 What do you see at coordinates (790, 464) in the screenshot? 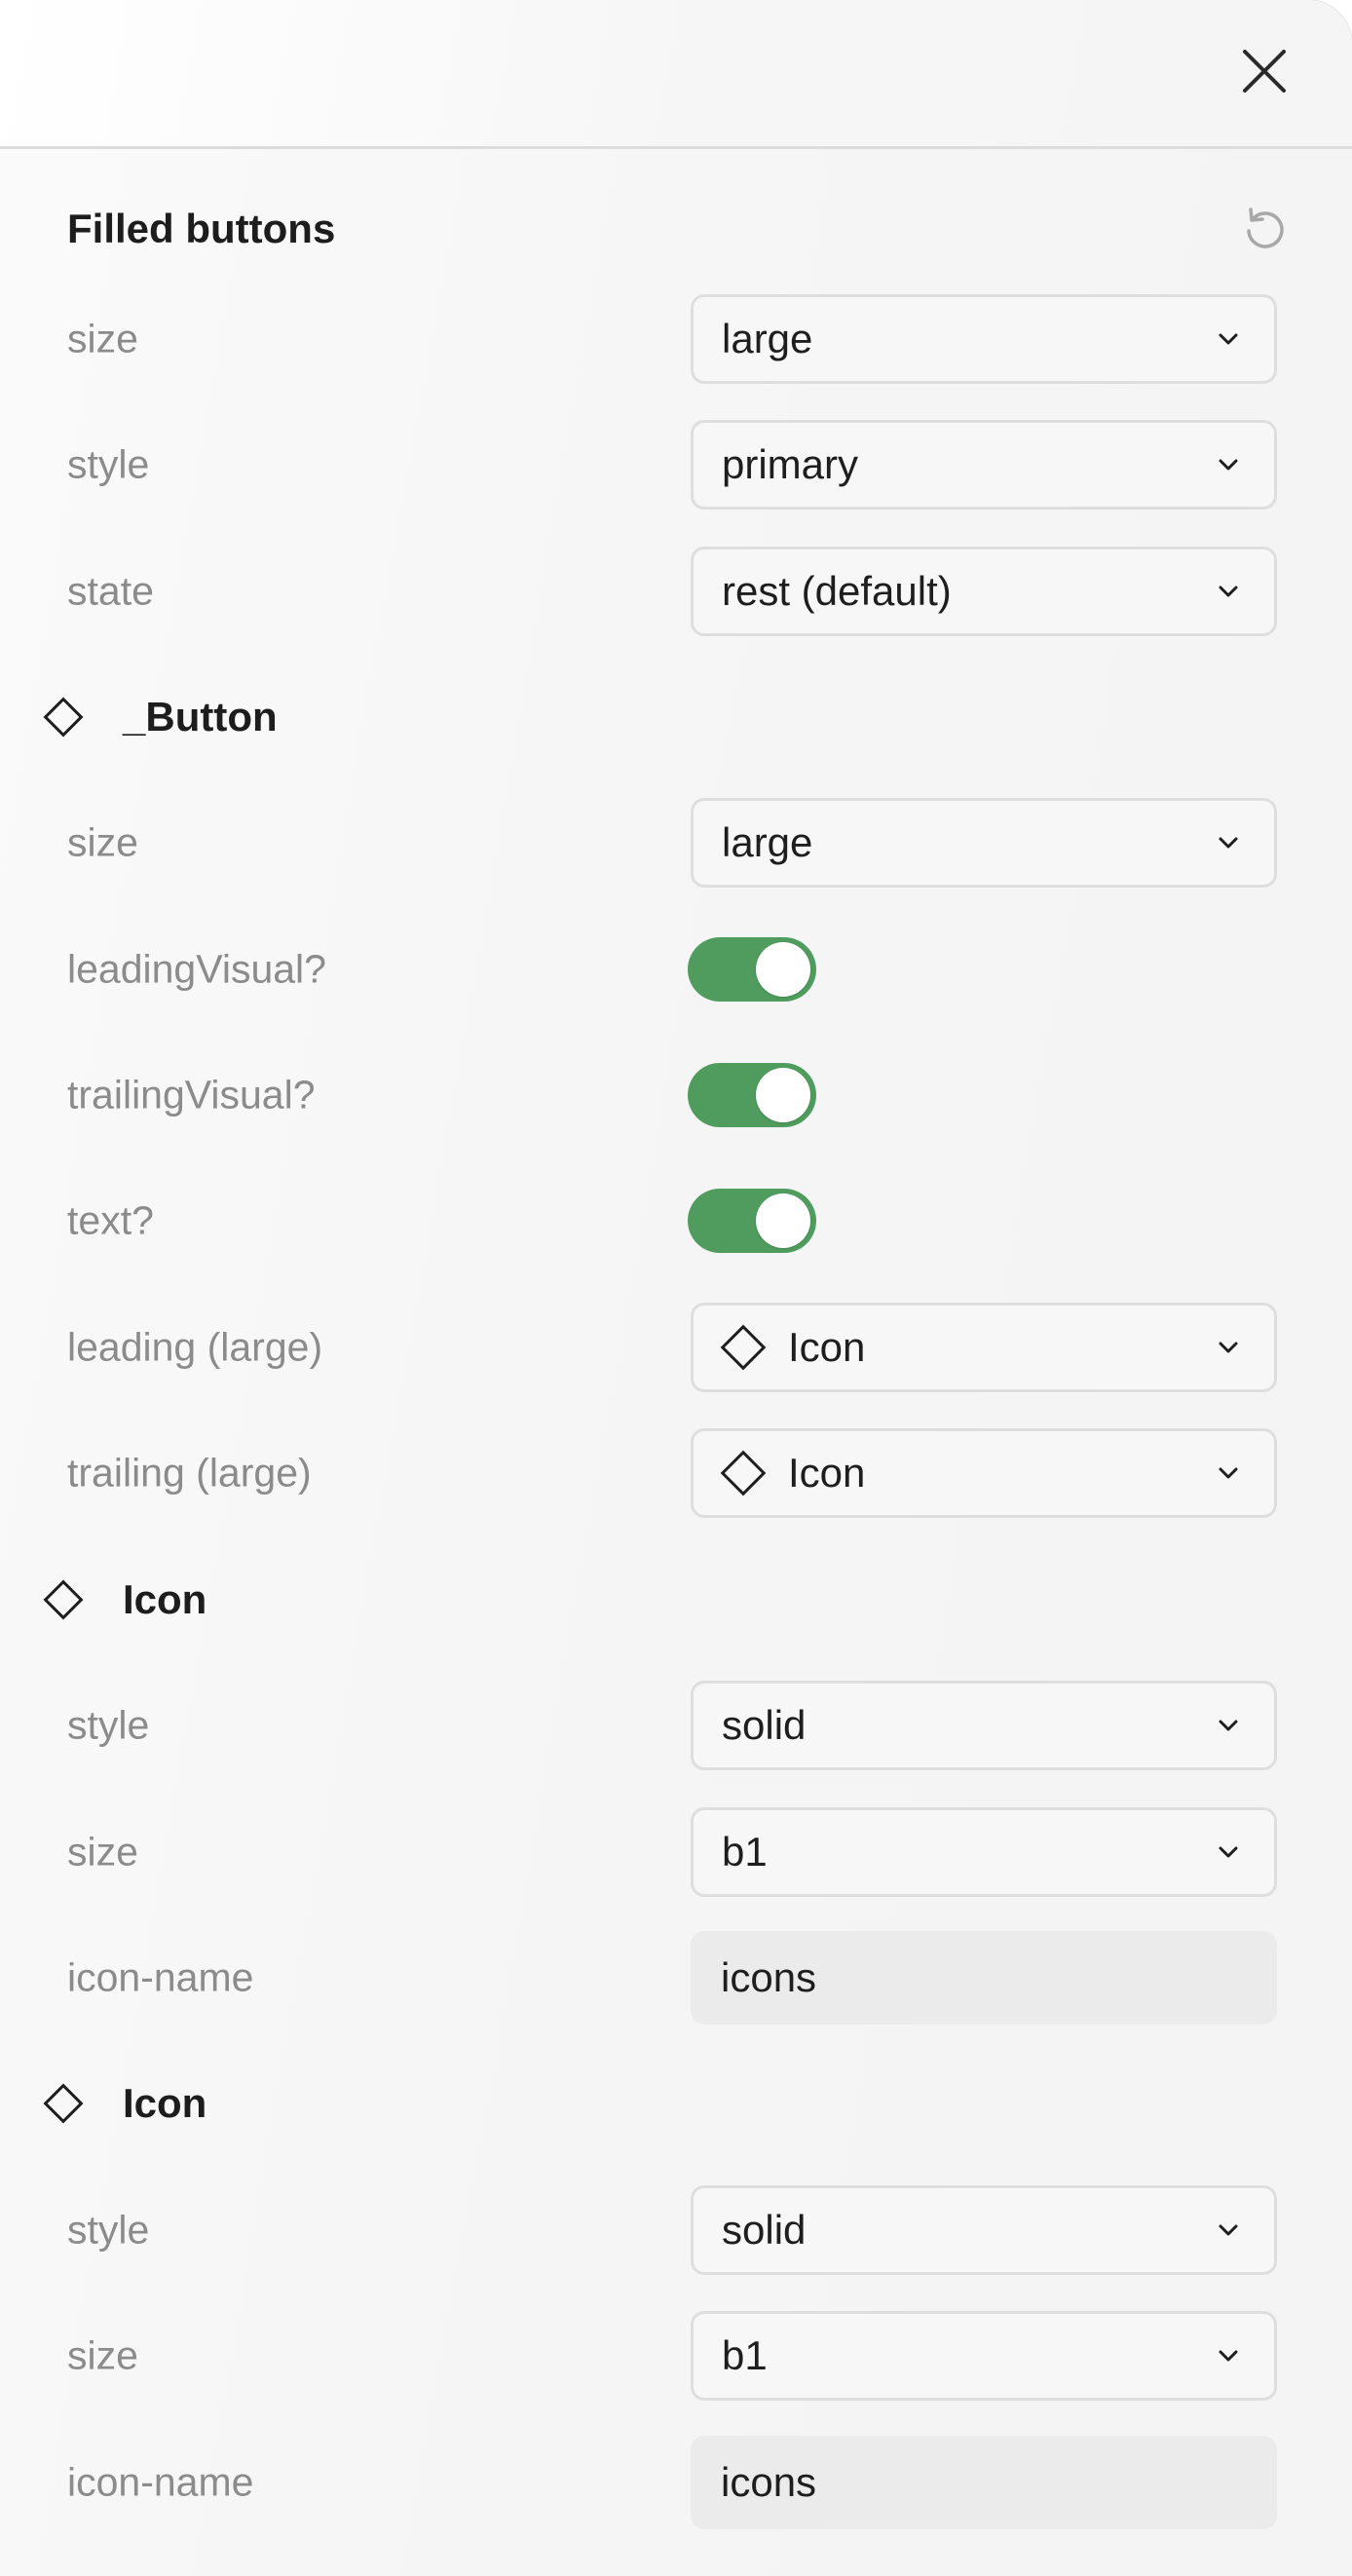
I see `select-value: primary` at bounding box center [790, 464].